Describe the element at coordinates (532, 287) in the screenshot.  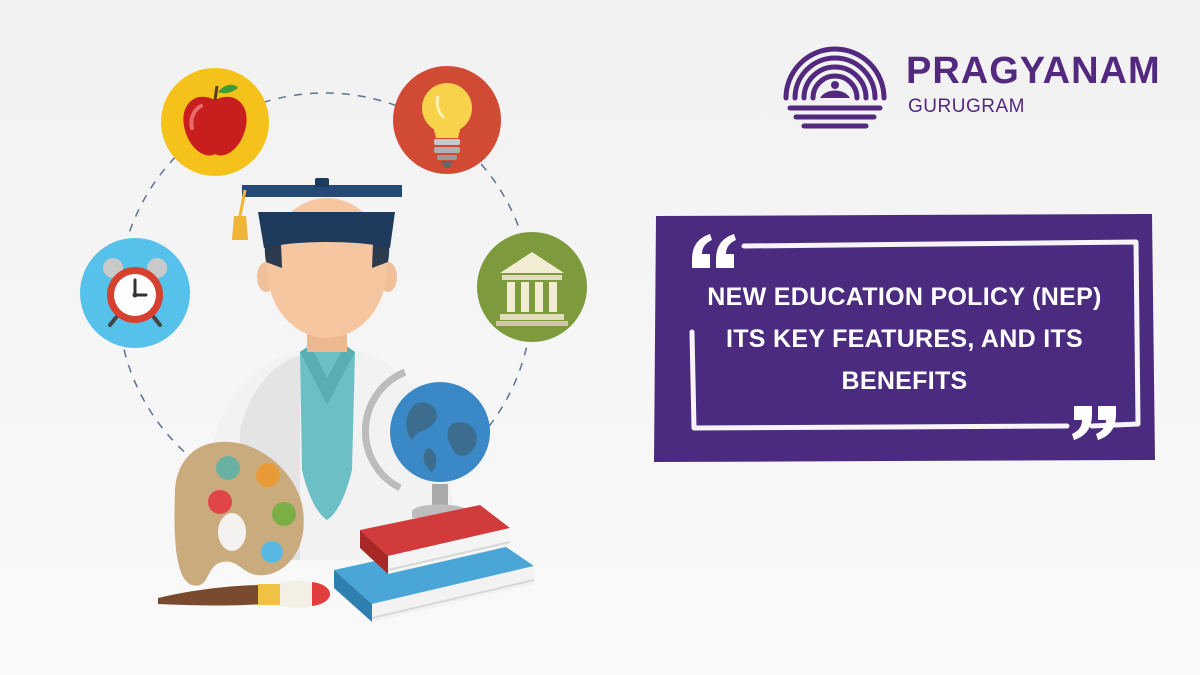
I see `institution-icon` at that location.